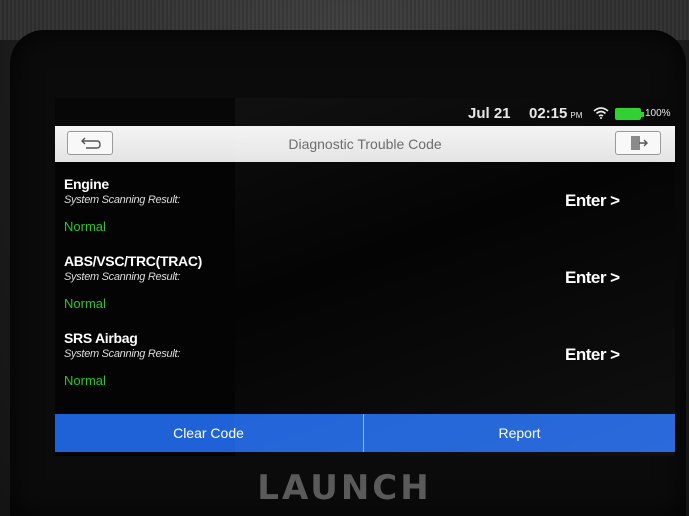 The image size is (689, 516). I want to click on exit-button, so click(638, 143).